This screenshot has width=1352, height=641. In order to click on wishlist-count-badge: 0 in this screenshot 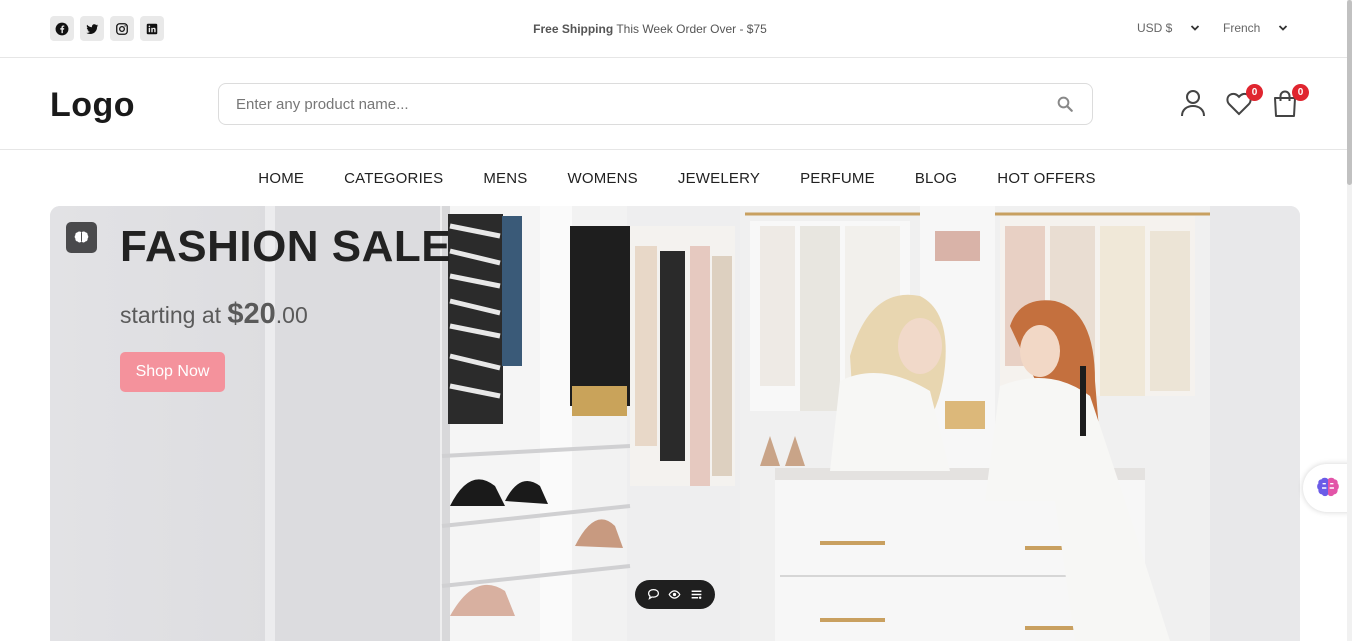, I will do `click(1254, 92)`.